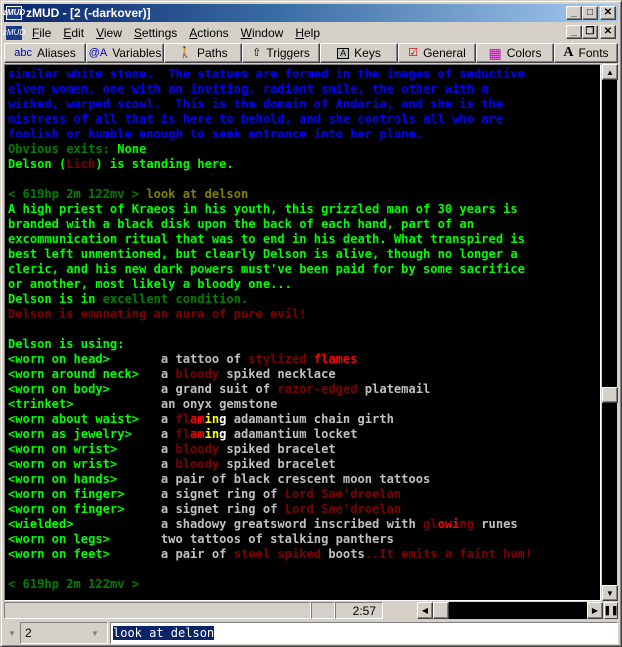  What do you see at coordinates (37, 164) in the screenshot?
I see `terminal-text-segment: Delson (` at bounding box center [37, 164].